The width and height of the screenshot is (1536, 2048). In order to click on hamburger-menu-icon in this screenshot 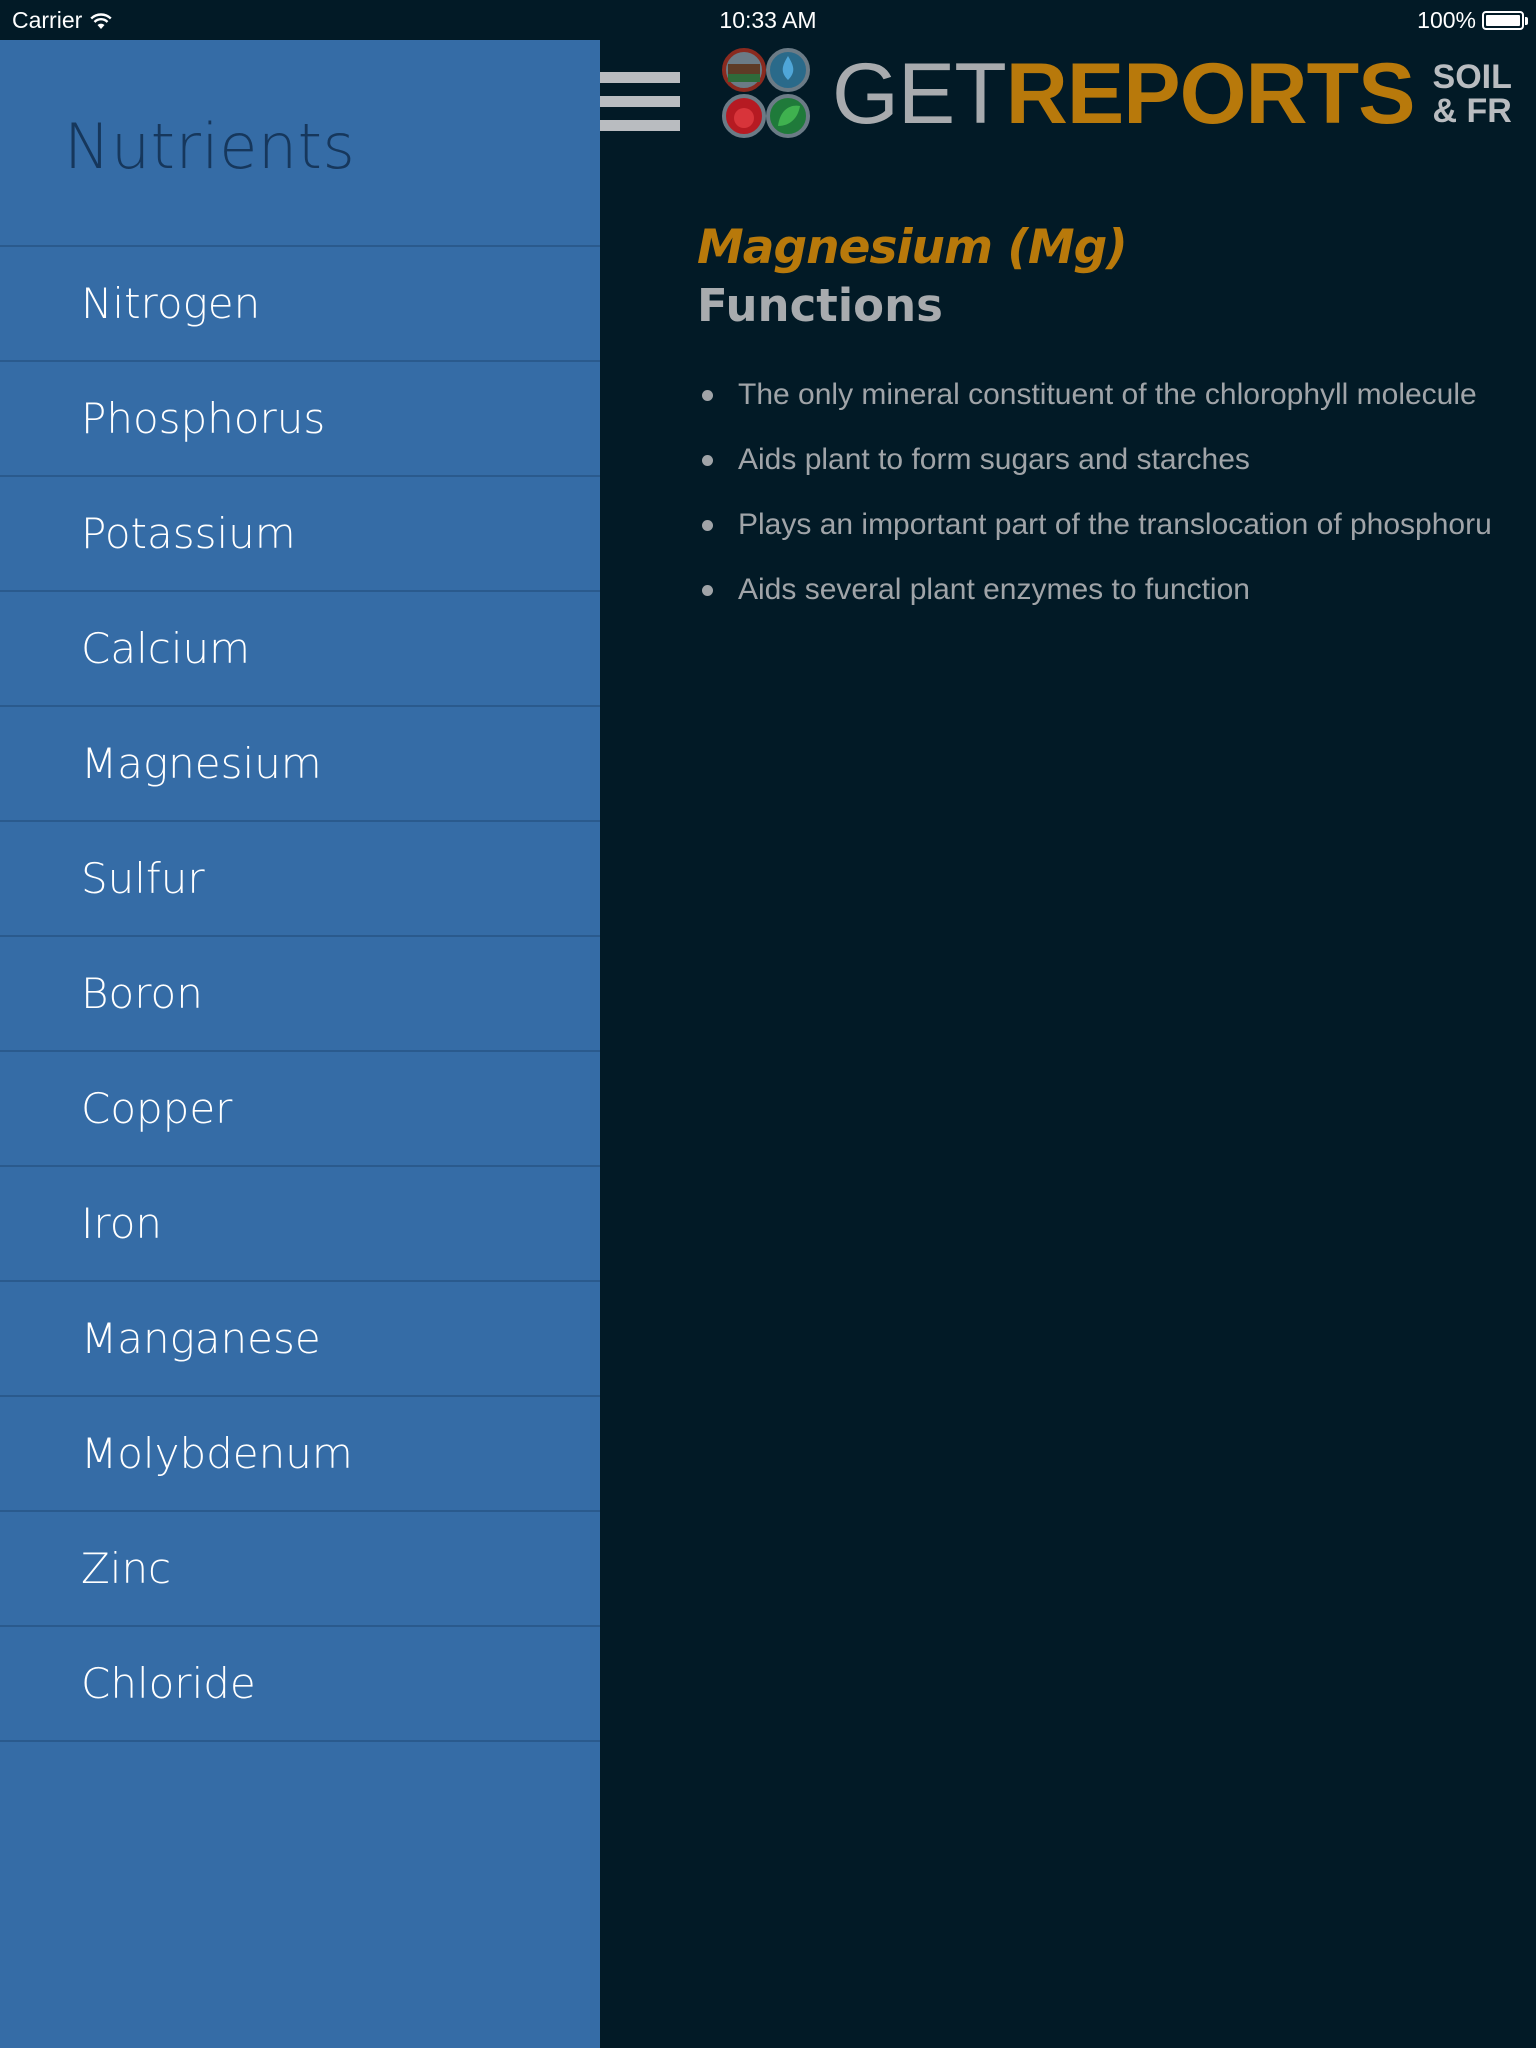, I will do `click(640, 102)`.